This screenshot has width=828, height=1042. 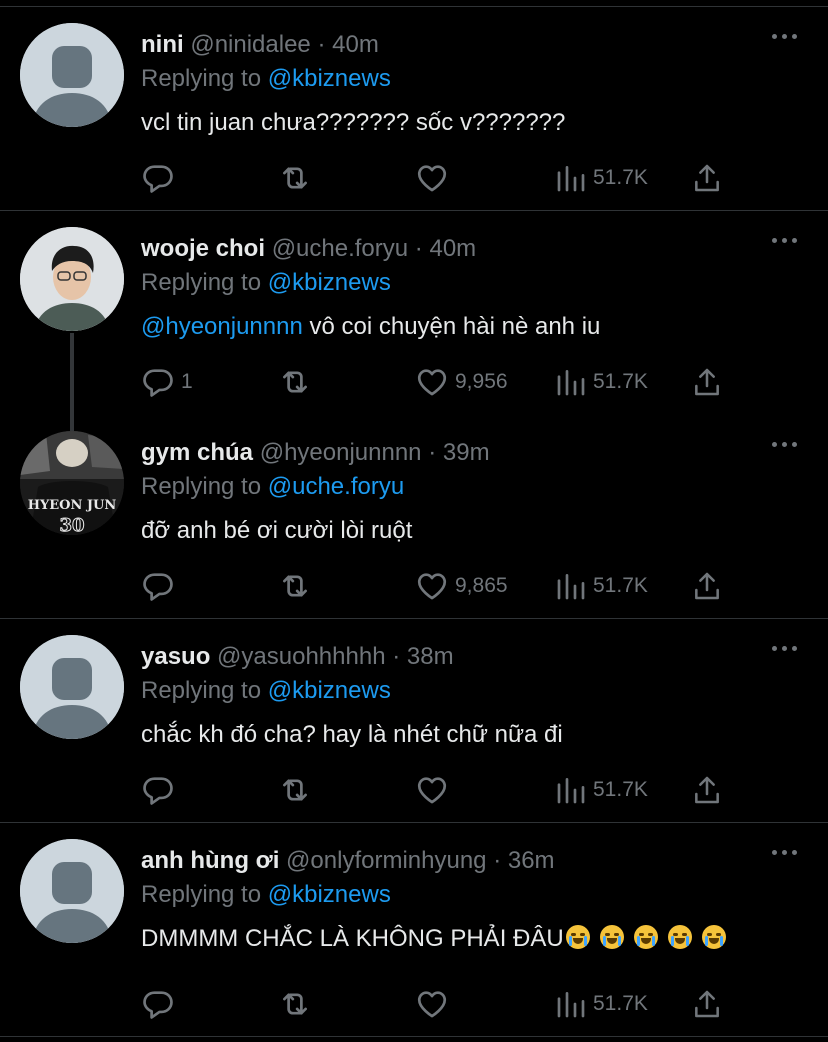 What do you see at coordinates (250, 44) in the screenshot?
I see `handle: @ninidalee` at bounding box center [250, 44].